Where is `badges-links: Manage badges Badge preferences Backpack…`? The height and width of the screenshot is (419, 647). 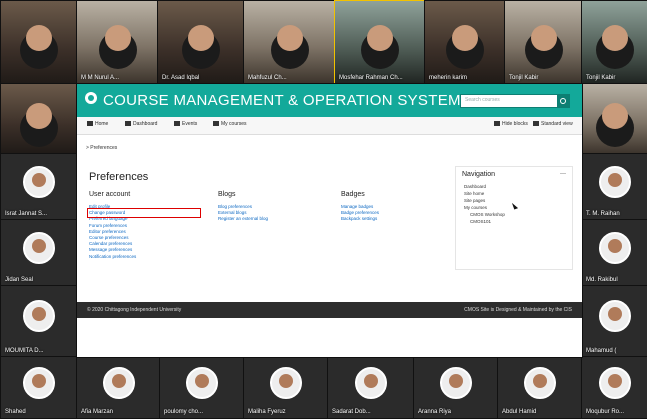 badges-links: Manage badges Badge preferences Backpack… is located at coordinates (396, 213).